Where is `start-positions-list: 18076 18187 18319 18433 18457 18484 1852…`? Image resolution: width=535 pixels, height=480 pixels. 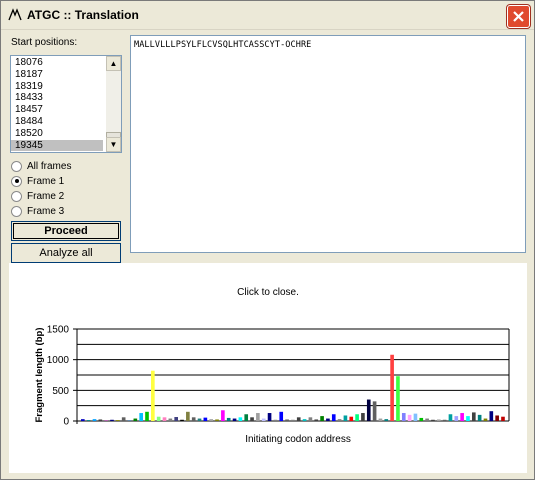 start-positions-list: 18076 18187 18319 18433 18457 18484 1852… is located at coordinates (66, 104).